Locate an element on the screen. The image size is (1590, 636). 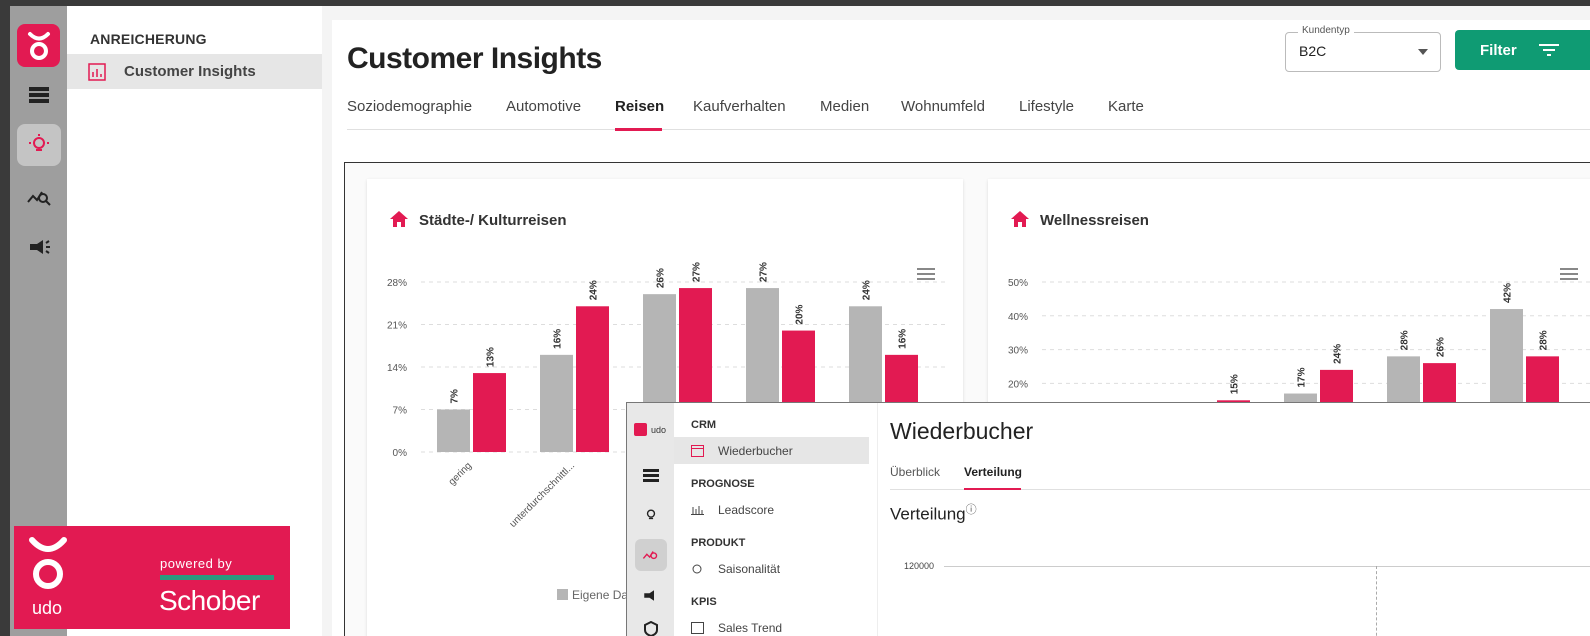
brand-divider is located at coordinates (217, 577).